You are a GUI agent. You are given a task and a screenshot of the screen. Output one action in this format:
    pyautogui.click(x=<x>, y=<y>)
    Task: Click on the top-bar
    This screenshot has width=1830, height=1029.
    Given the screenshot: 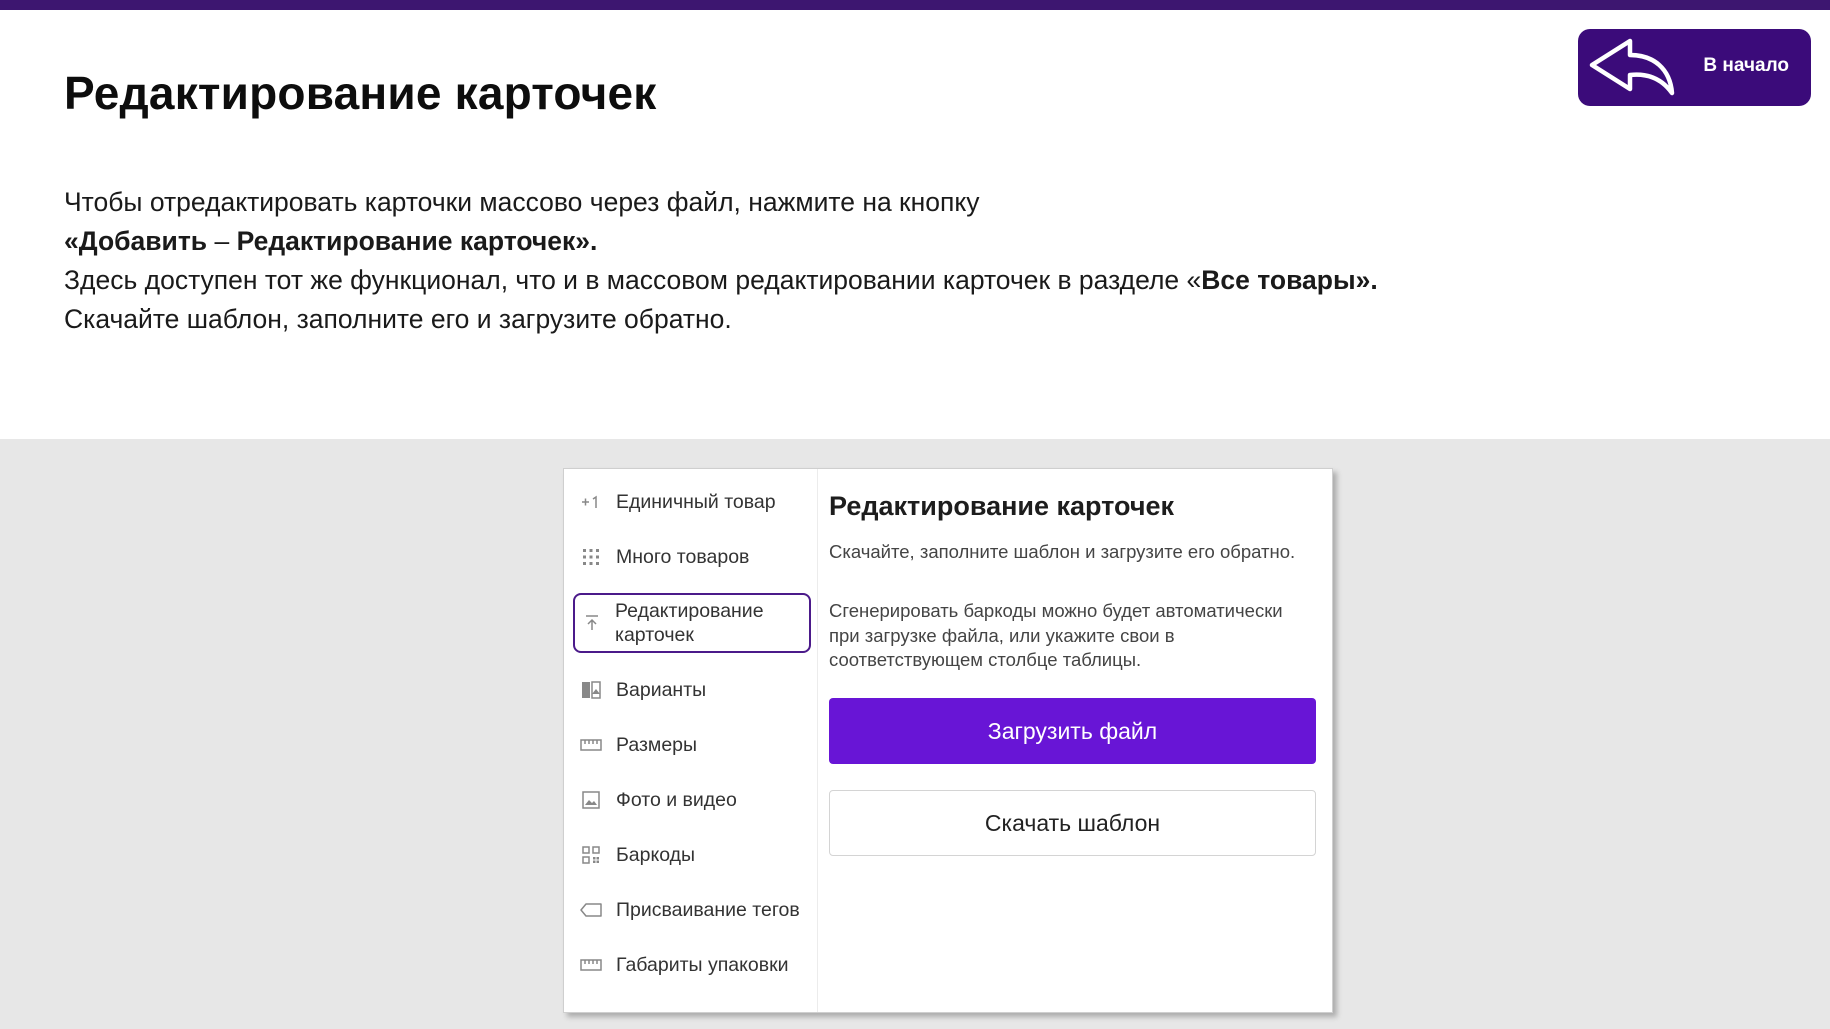 What is the action you would take?
    pyautogui.click(x=915, y=5)
    